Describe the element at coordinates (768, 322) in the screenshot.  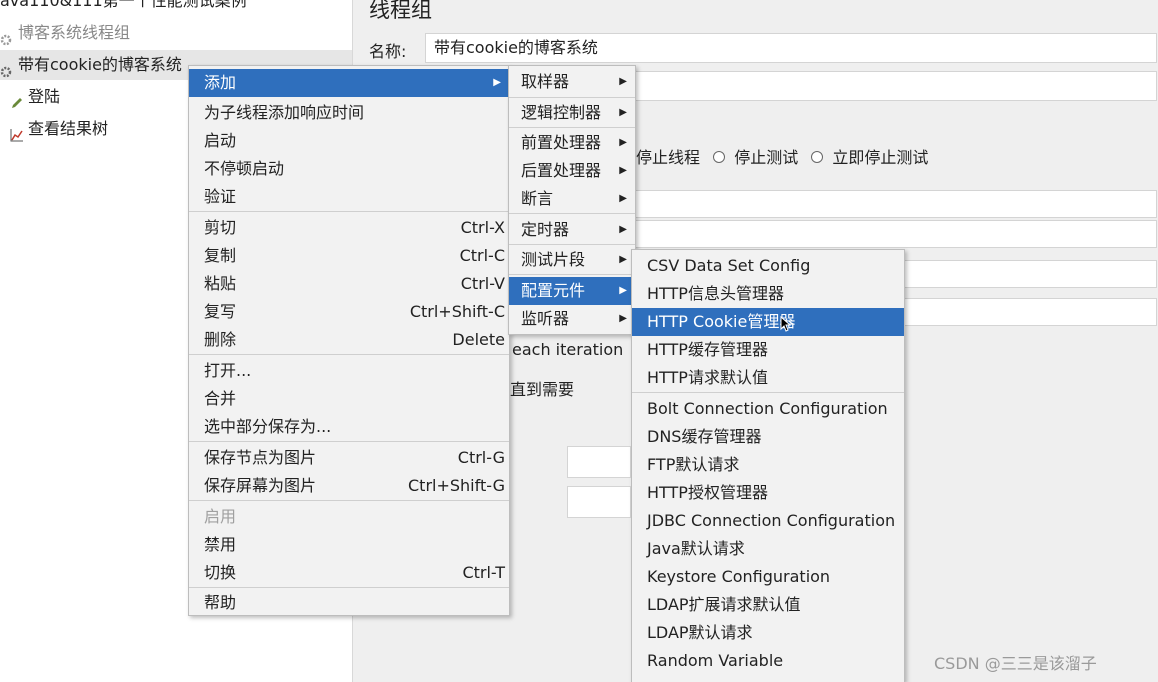
I see `config-item-http-cookie-manager: HTTP Cookie管理器` at that location.